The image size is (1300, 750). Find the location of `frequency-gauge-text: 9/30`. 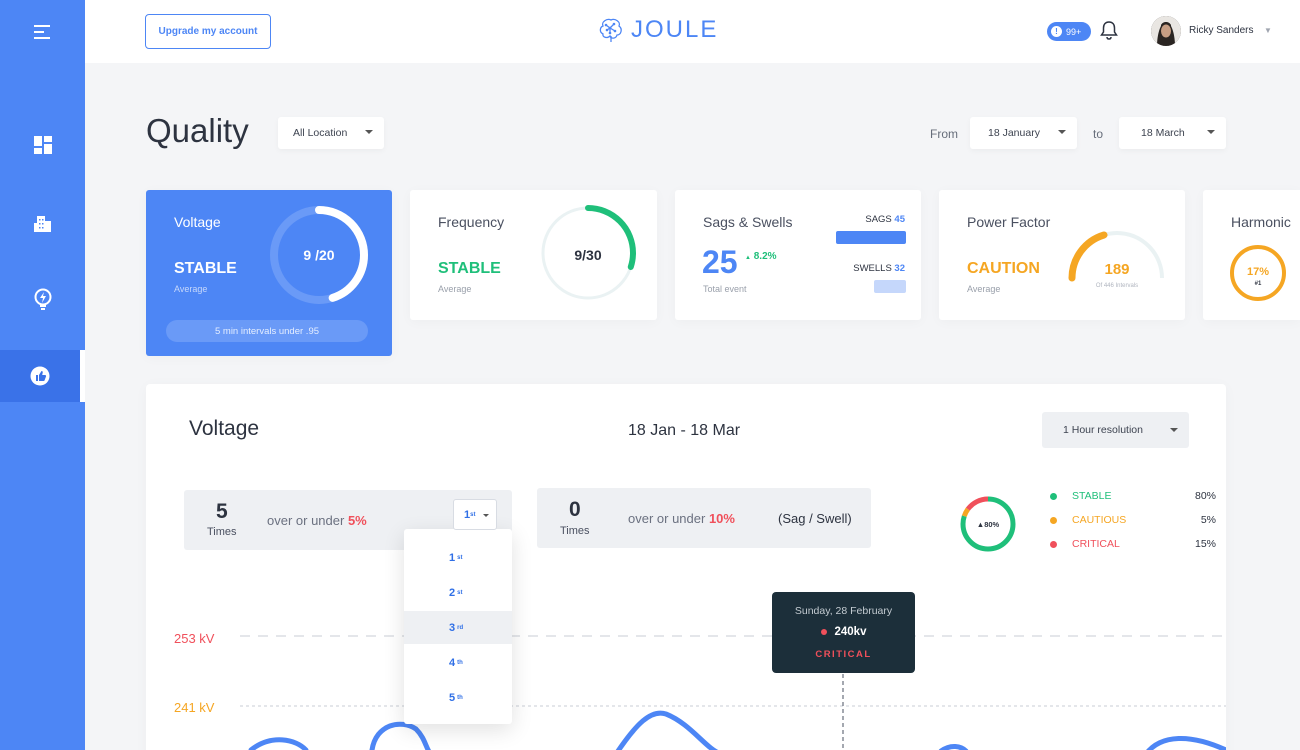

frequency-gauge-text: 9/30 is located at coordinates (587, 255).